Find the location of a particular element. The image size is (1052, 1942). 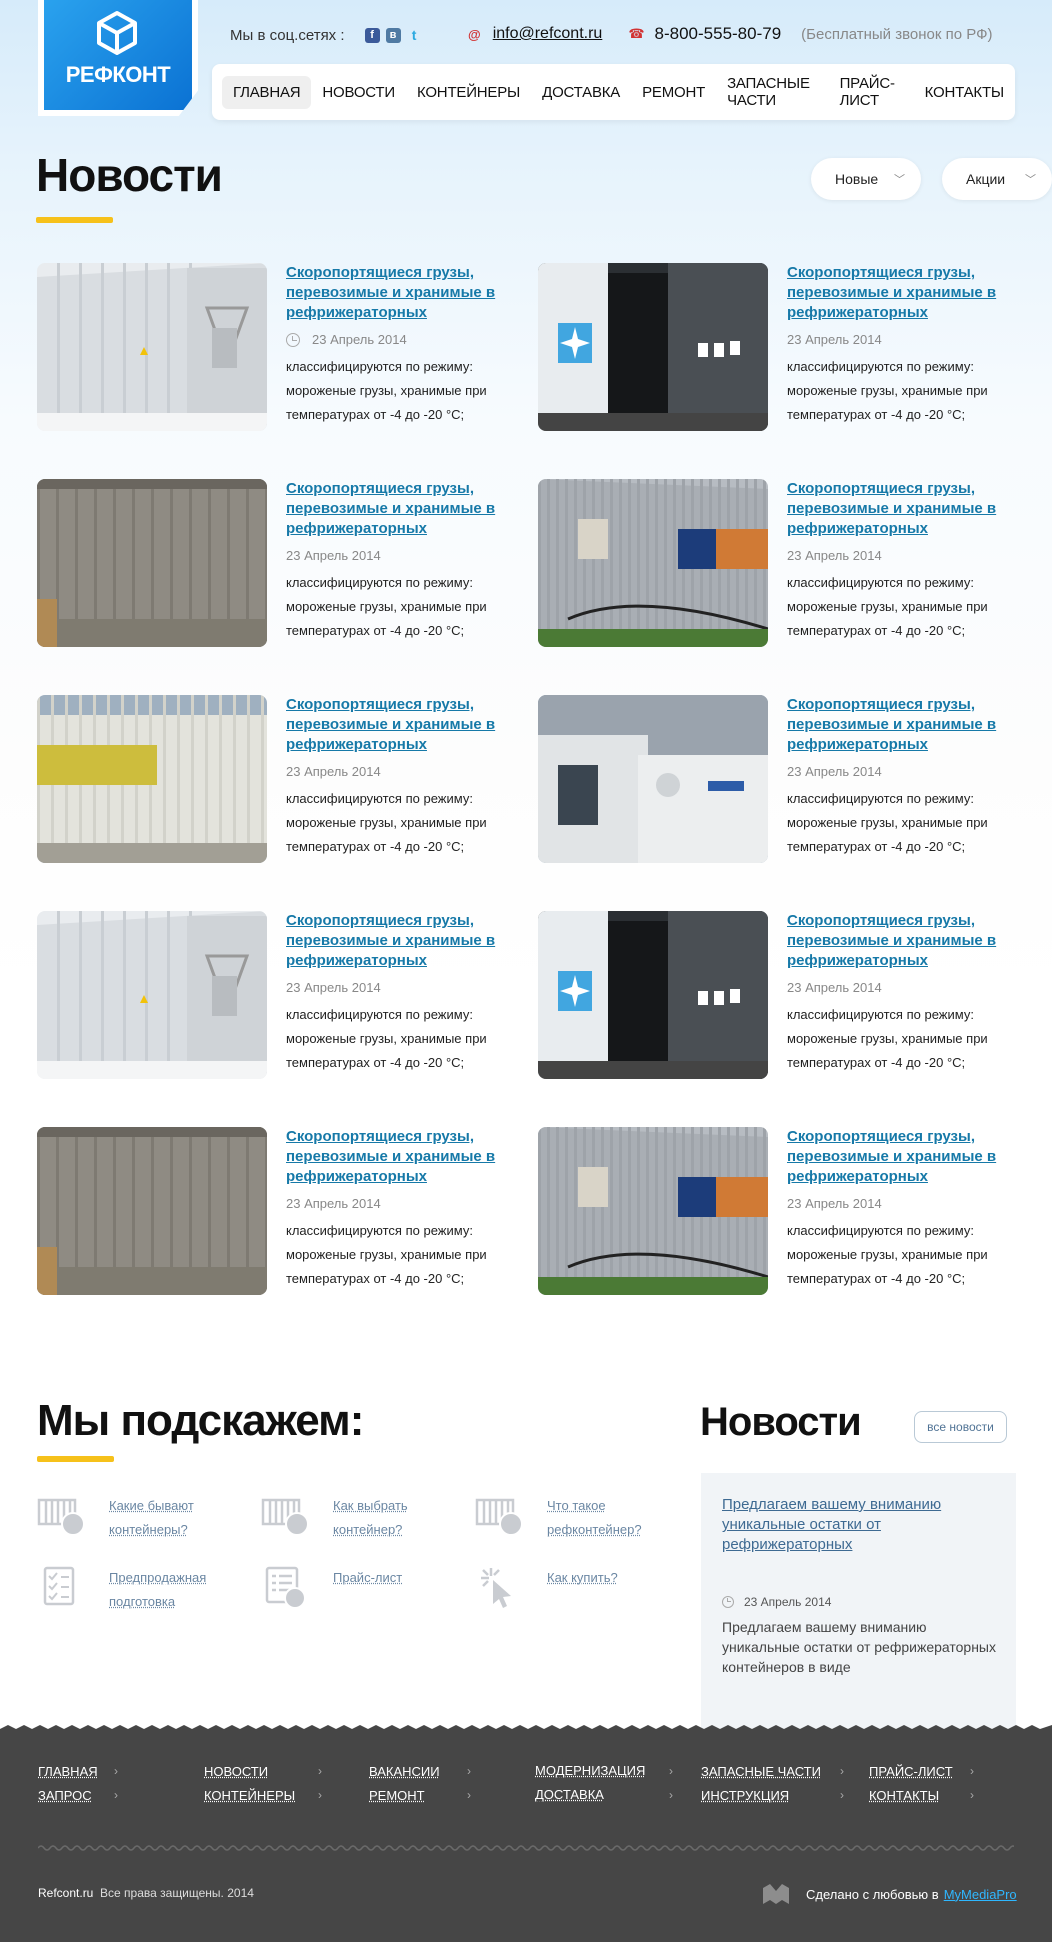

phone-number: 8-800-555-80-79 is located at coordinates (718, 34).